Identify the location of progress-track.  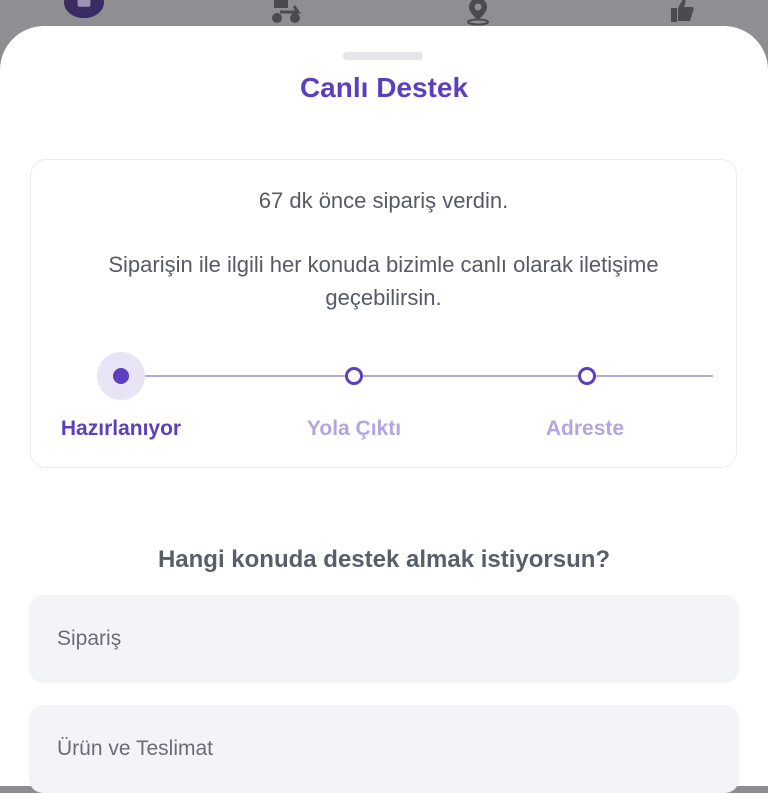
(418, 376).